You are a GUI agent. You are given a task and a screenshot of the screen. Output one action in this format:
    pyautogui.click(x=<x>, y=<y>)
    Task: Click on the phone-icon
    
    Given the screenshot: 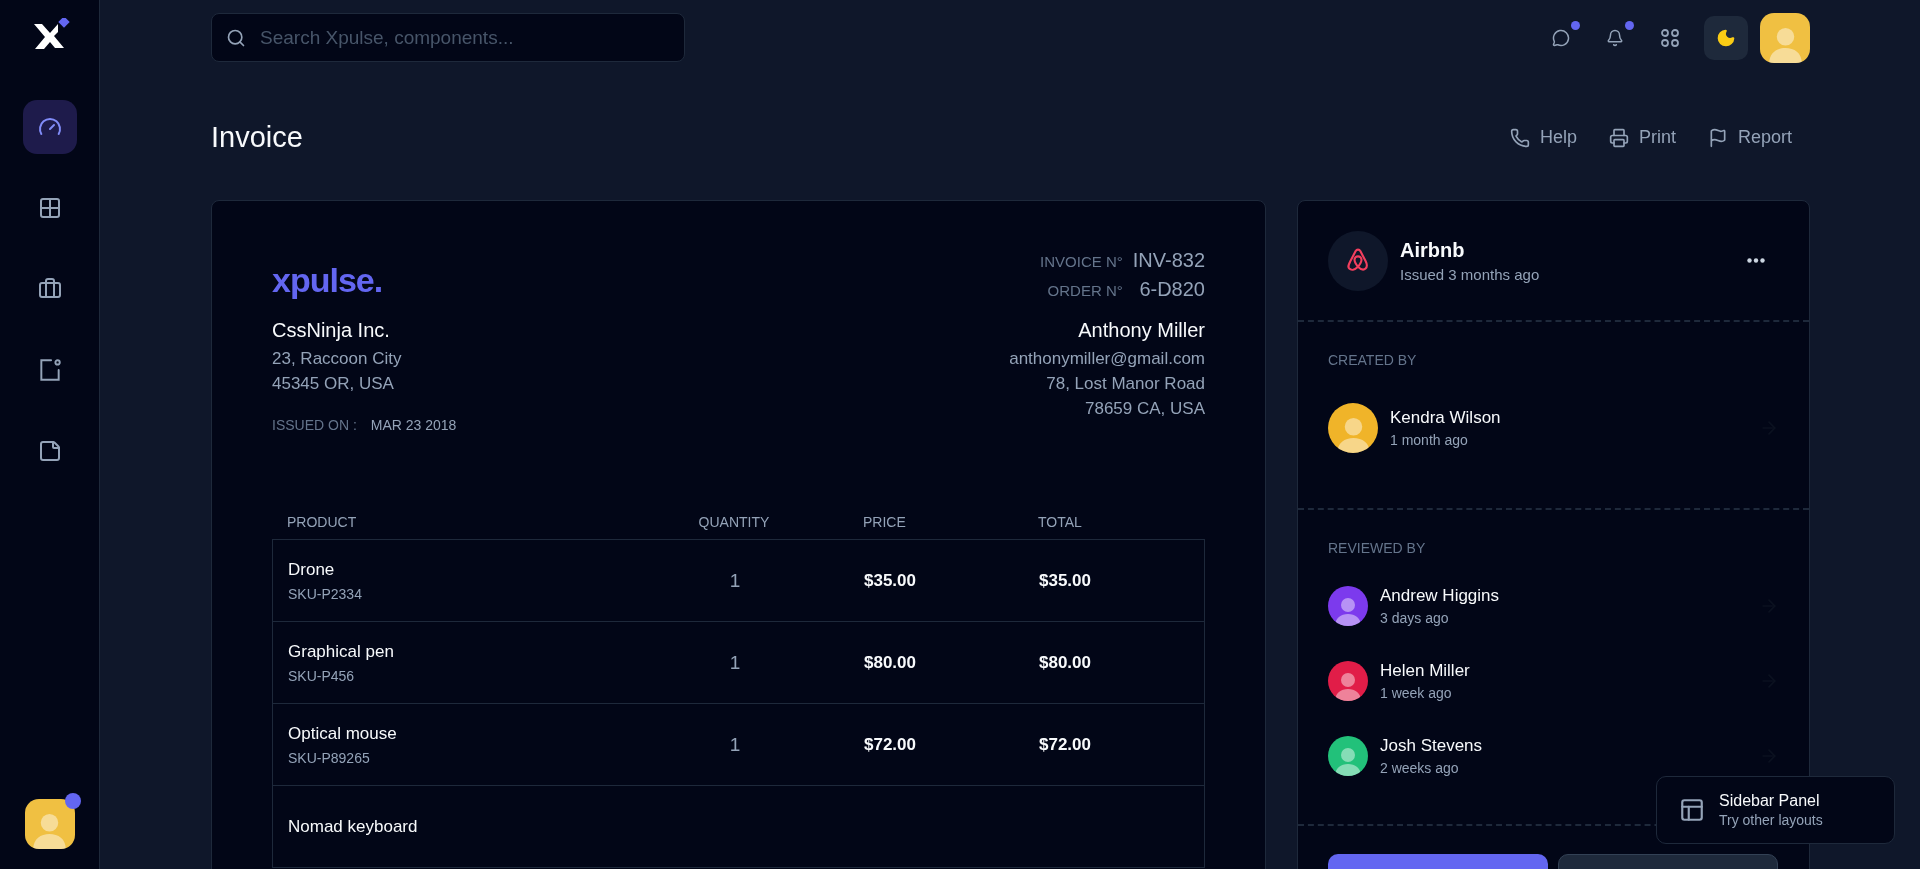 What is the action you would take?
    pyautogui.click(x=1519, y=137)
    